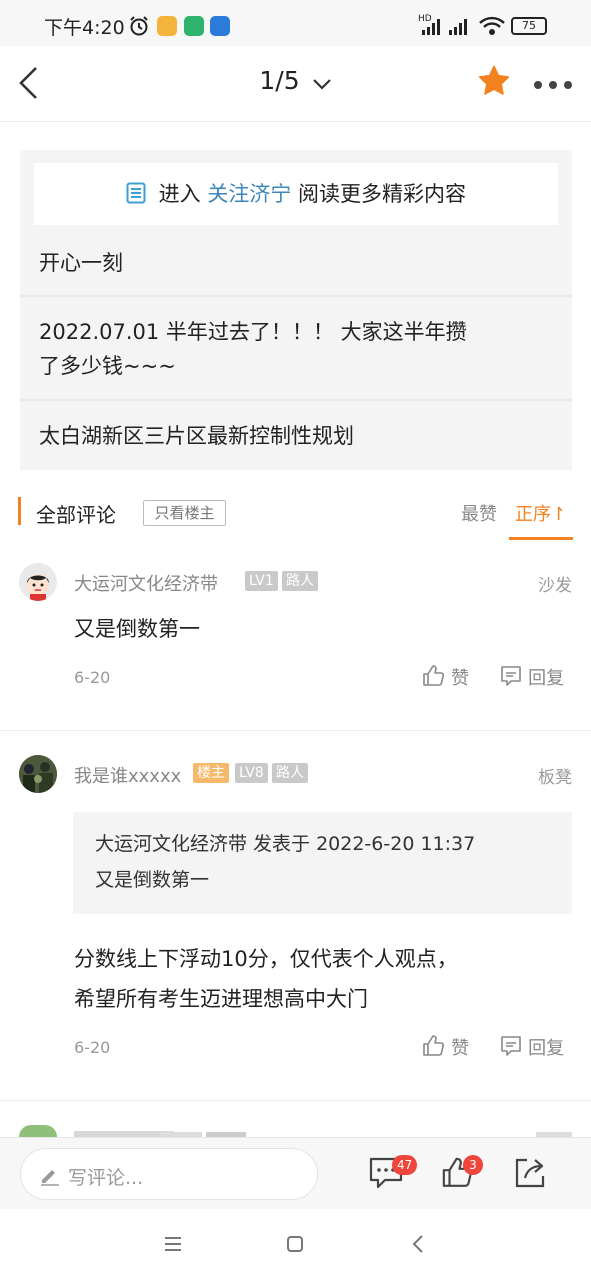  I want to click on sort-asc-tab: 正序↾, so click(540, 513).